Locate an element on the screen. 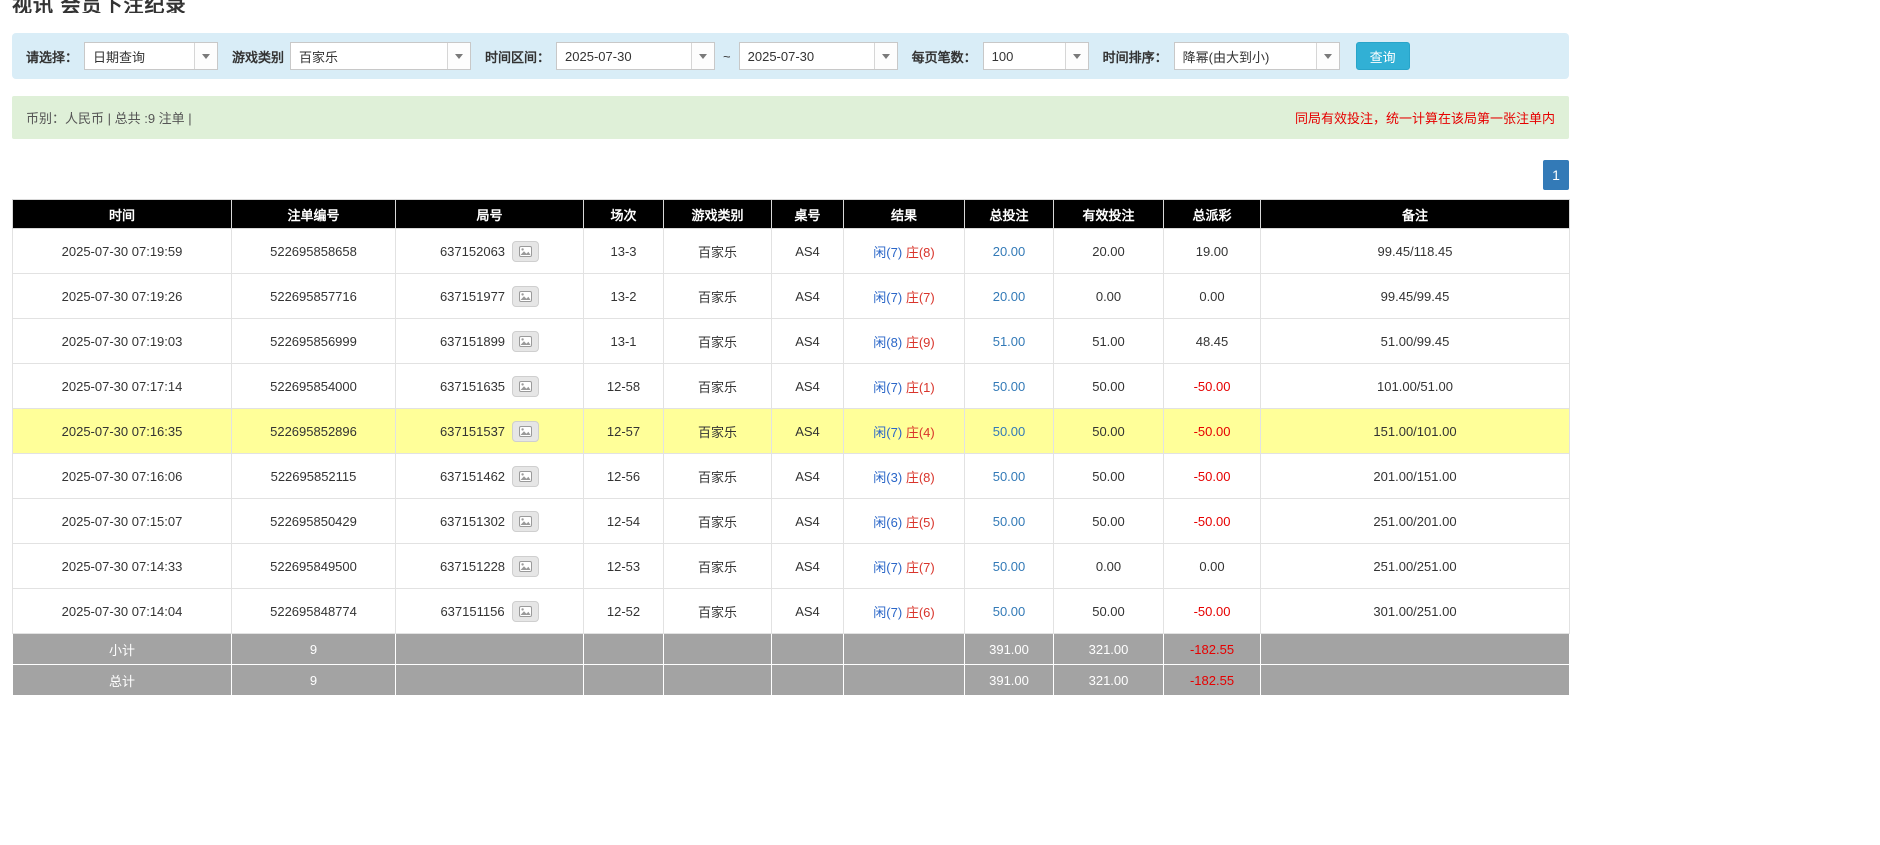 The width and height of the screenshot is (1880, 845). round-number: 637151977 is located at coordinates (472, 296).